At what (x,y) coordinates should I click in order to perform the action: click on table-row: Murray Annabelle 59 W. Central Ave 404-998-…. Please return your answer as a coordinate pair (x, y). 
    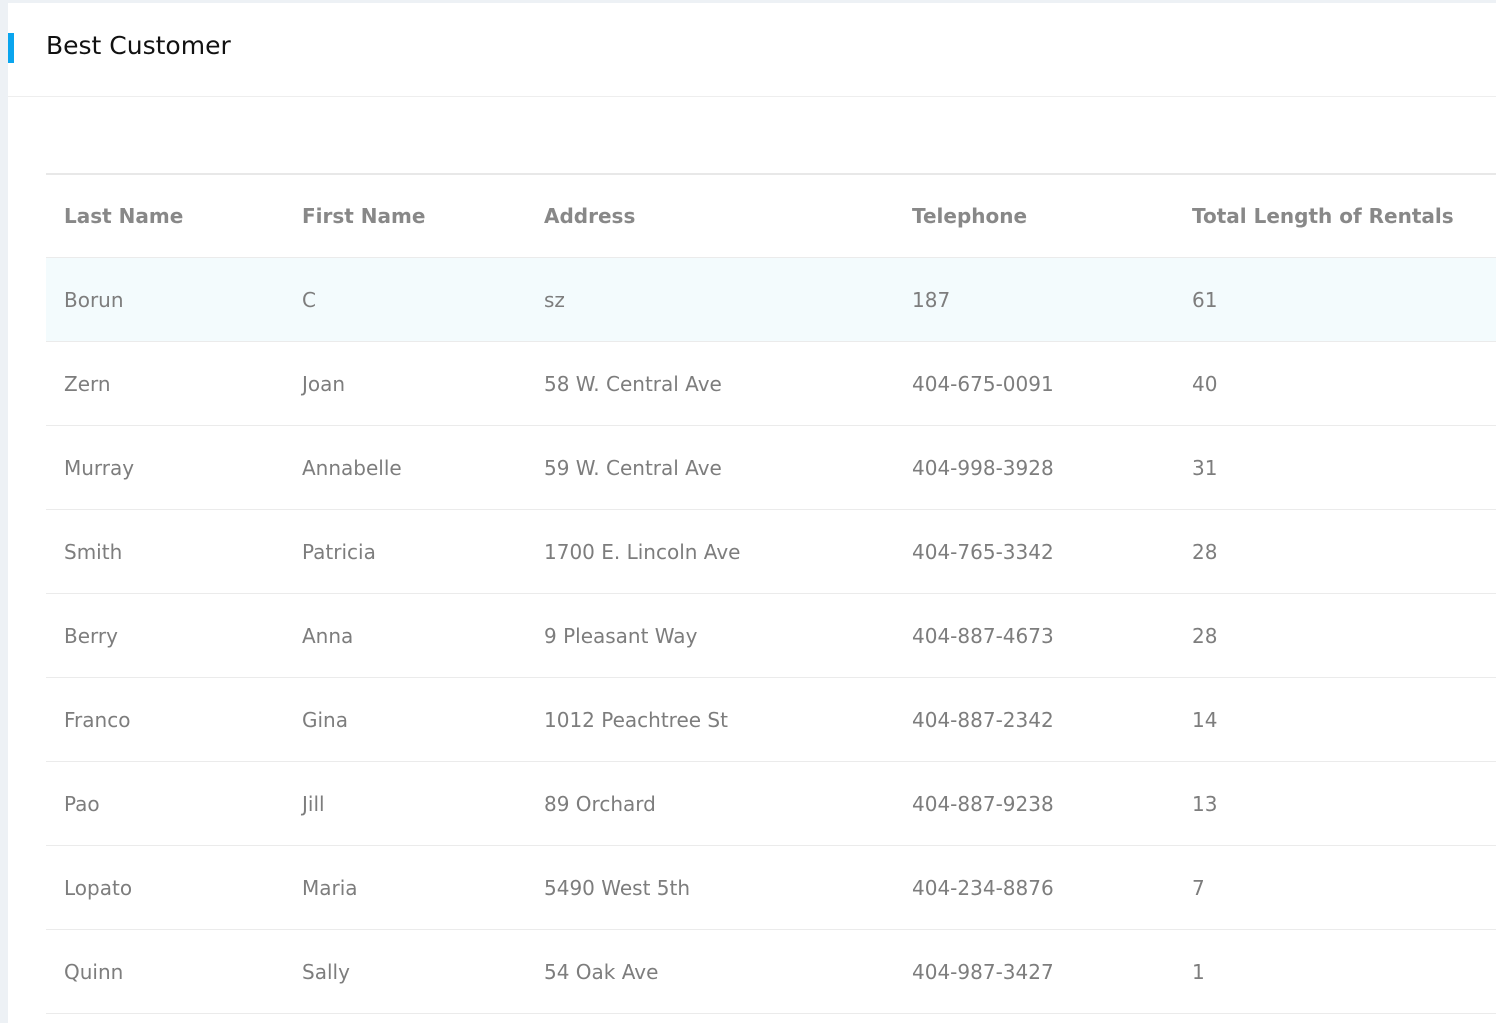
    Looking at the image, I should click on (771, 467).